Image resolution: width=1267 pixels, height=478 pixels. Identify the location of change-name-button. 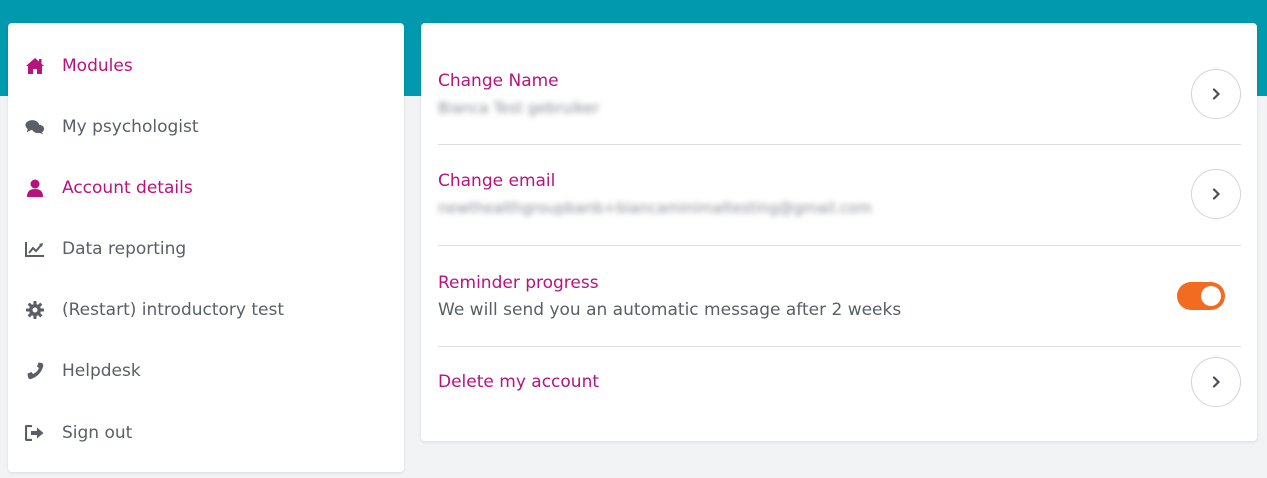
(1216, 94).